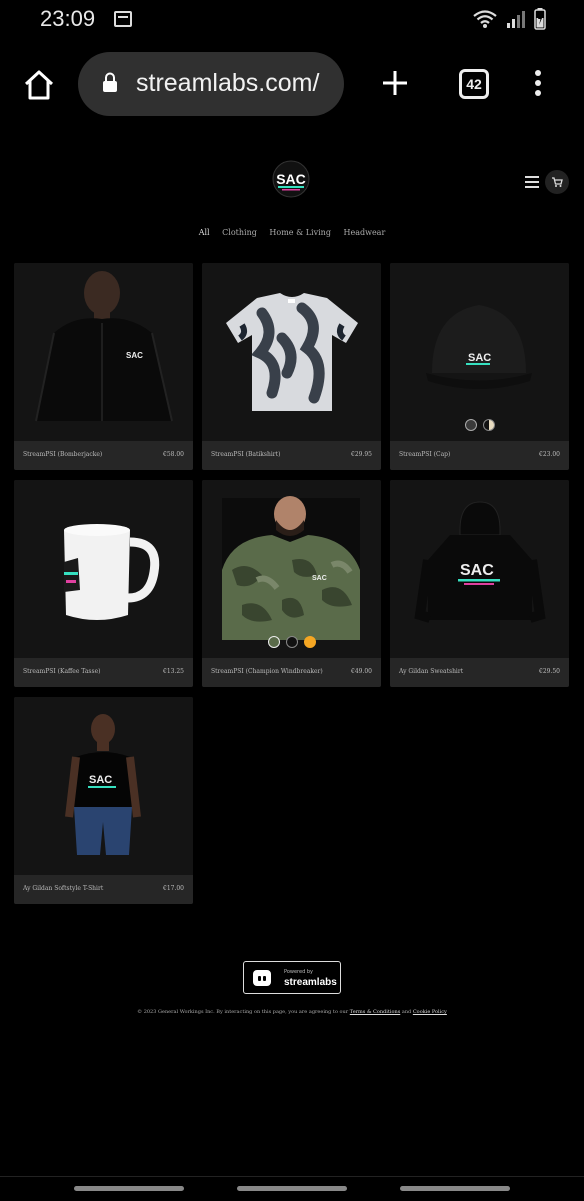 This screenshot has width=584, height=1201. I want to click on bomber-jacket-icon: SAC, so click(103, 352).